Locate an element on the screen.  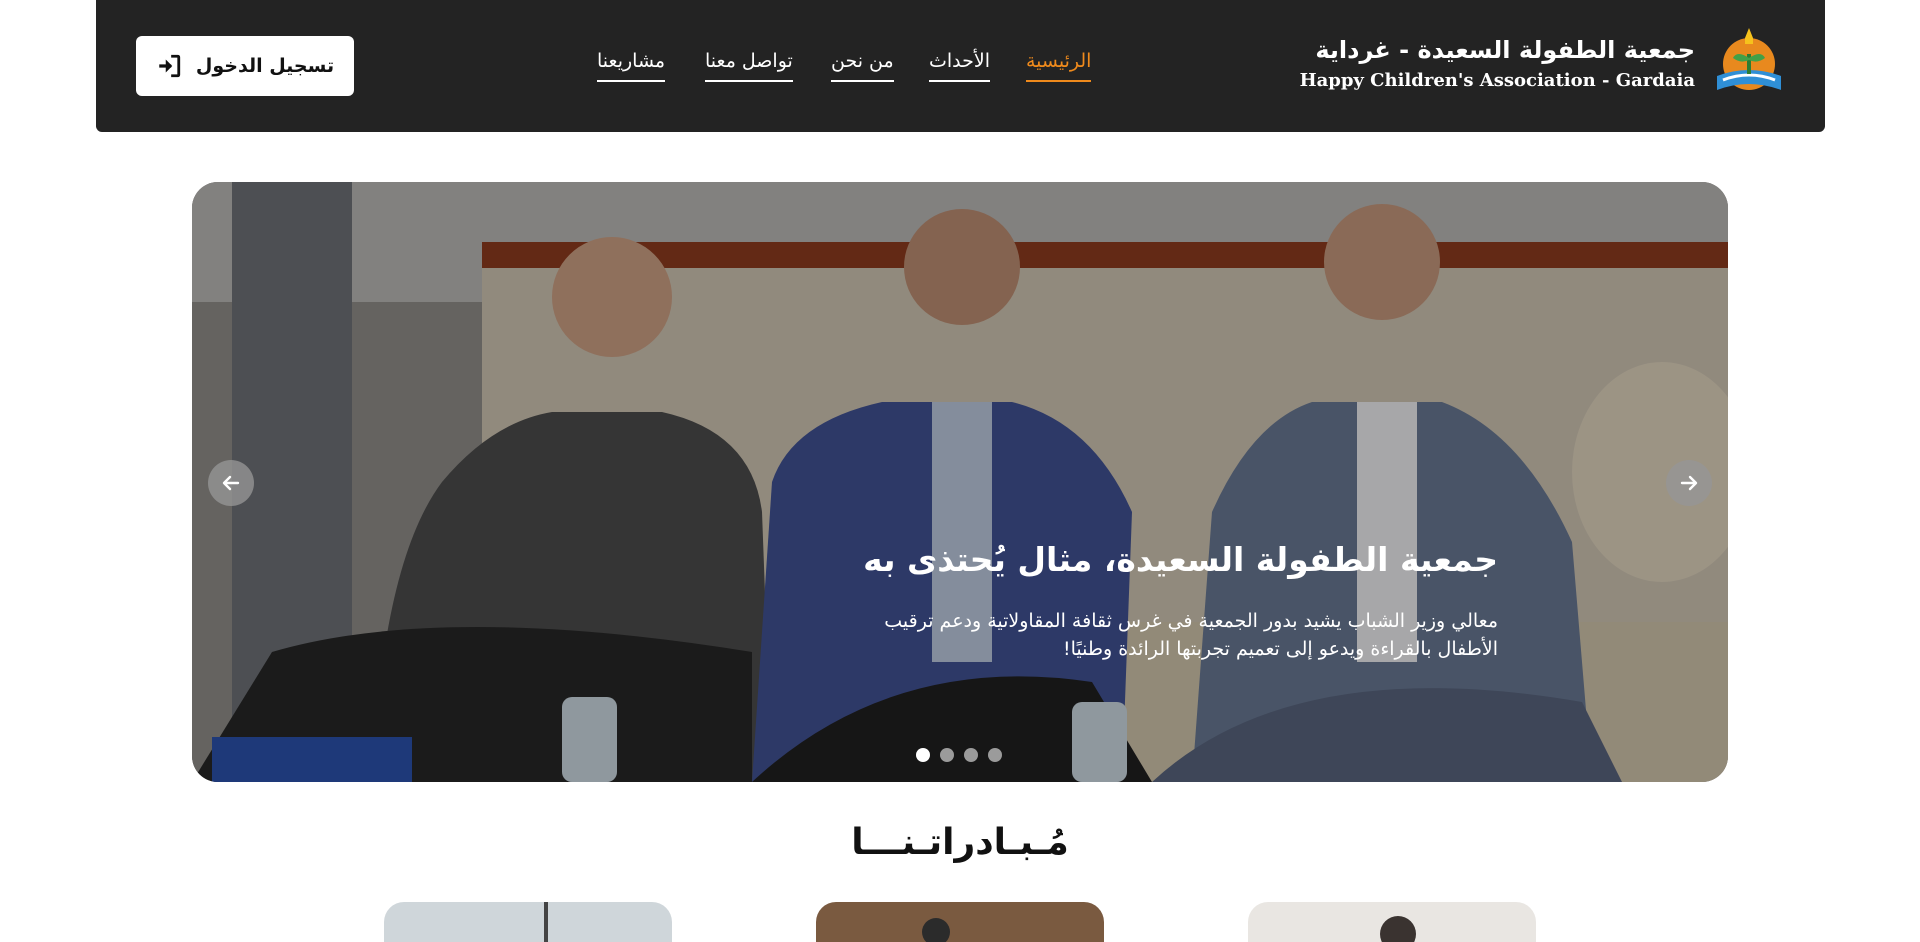
slider-next-button is located at coordinates (1689, 483).